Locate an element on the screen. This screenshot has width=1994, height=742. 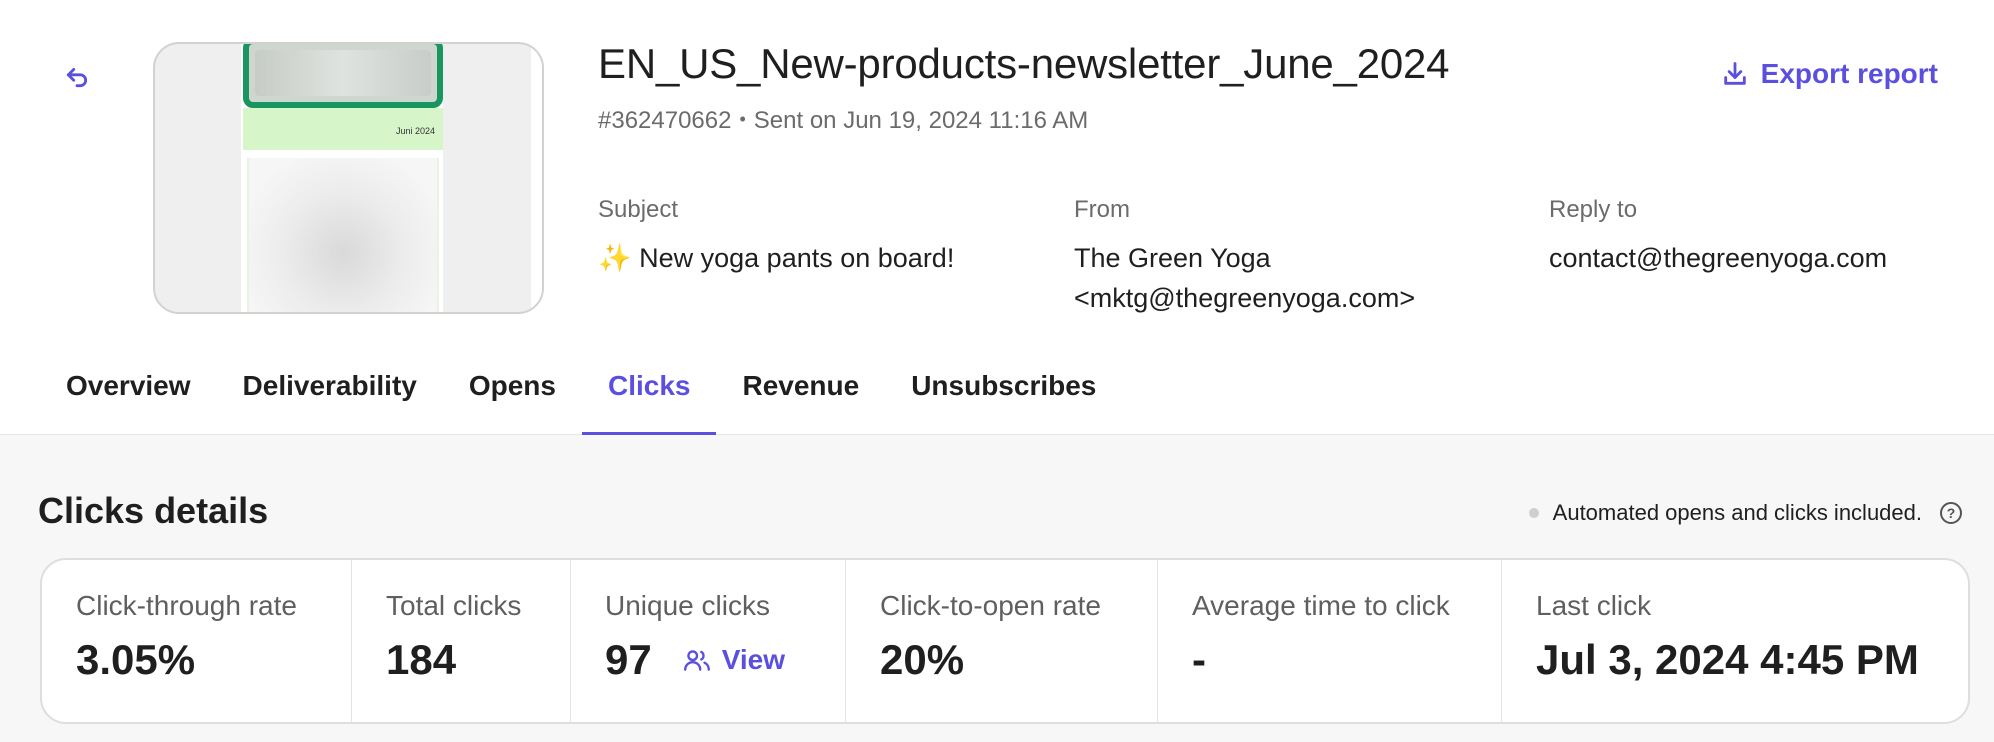
campaign-meta: #362470662 • Sent on Jun 19, 2024 11:16 AM is located at coordinates (843, 121).